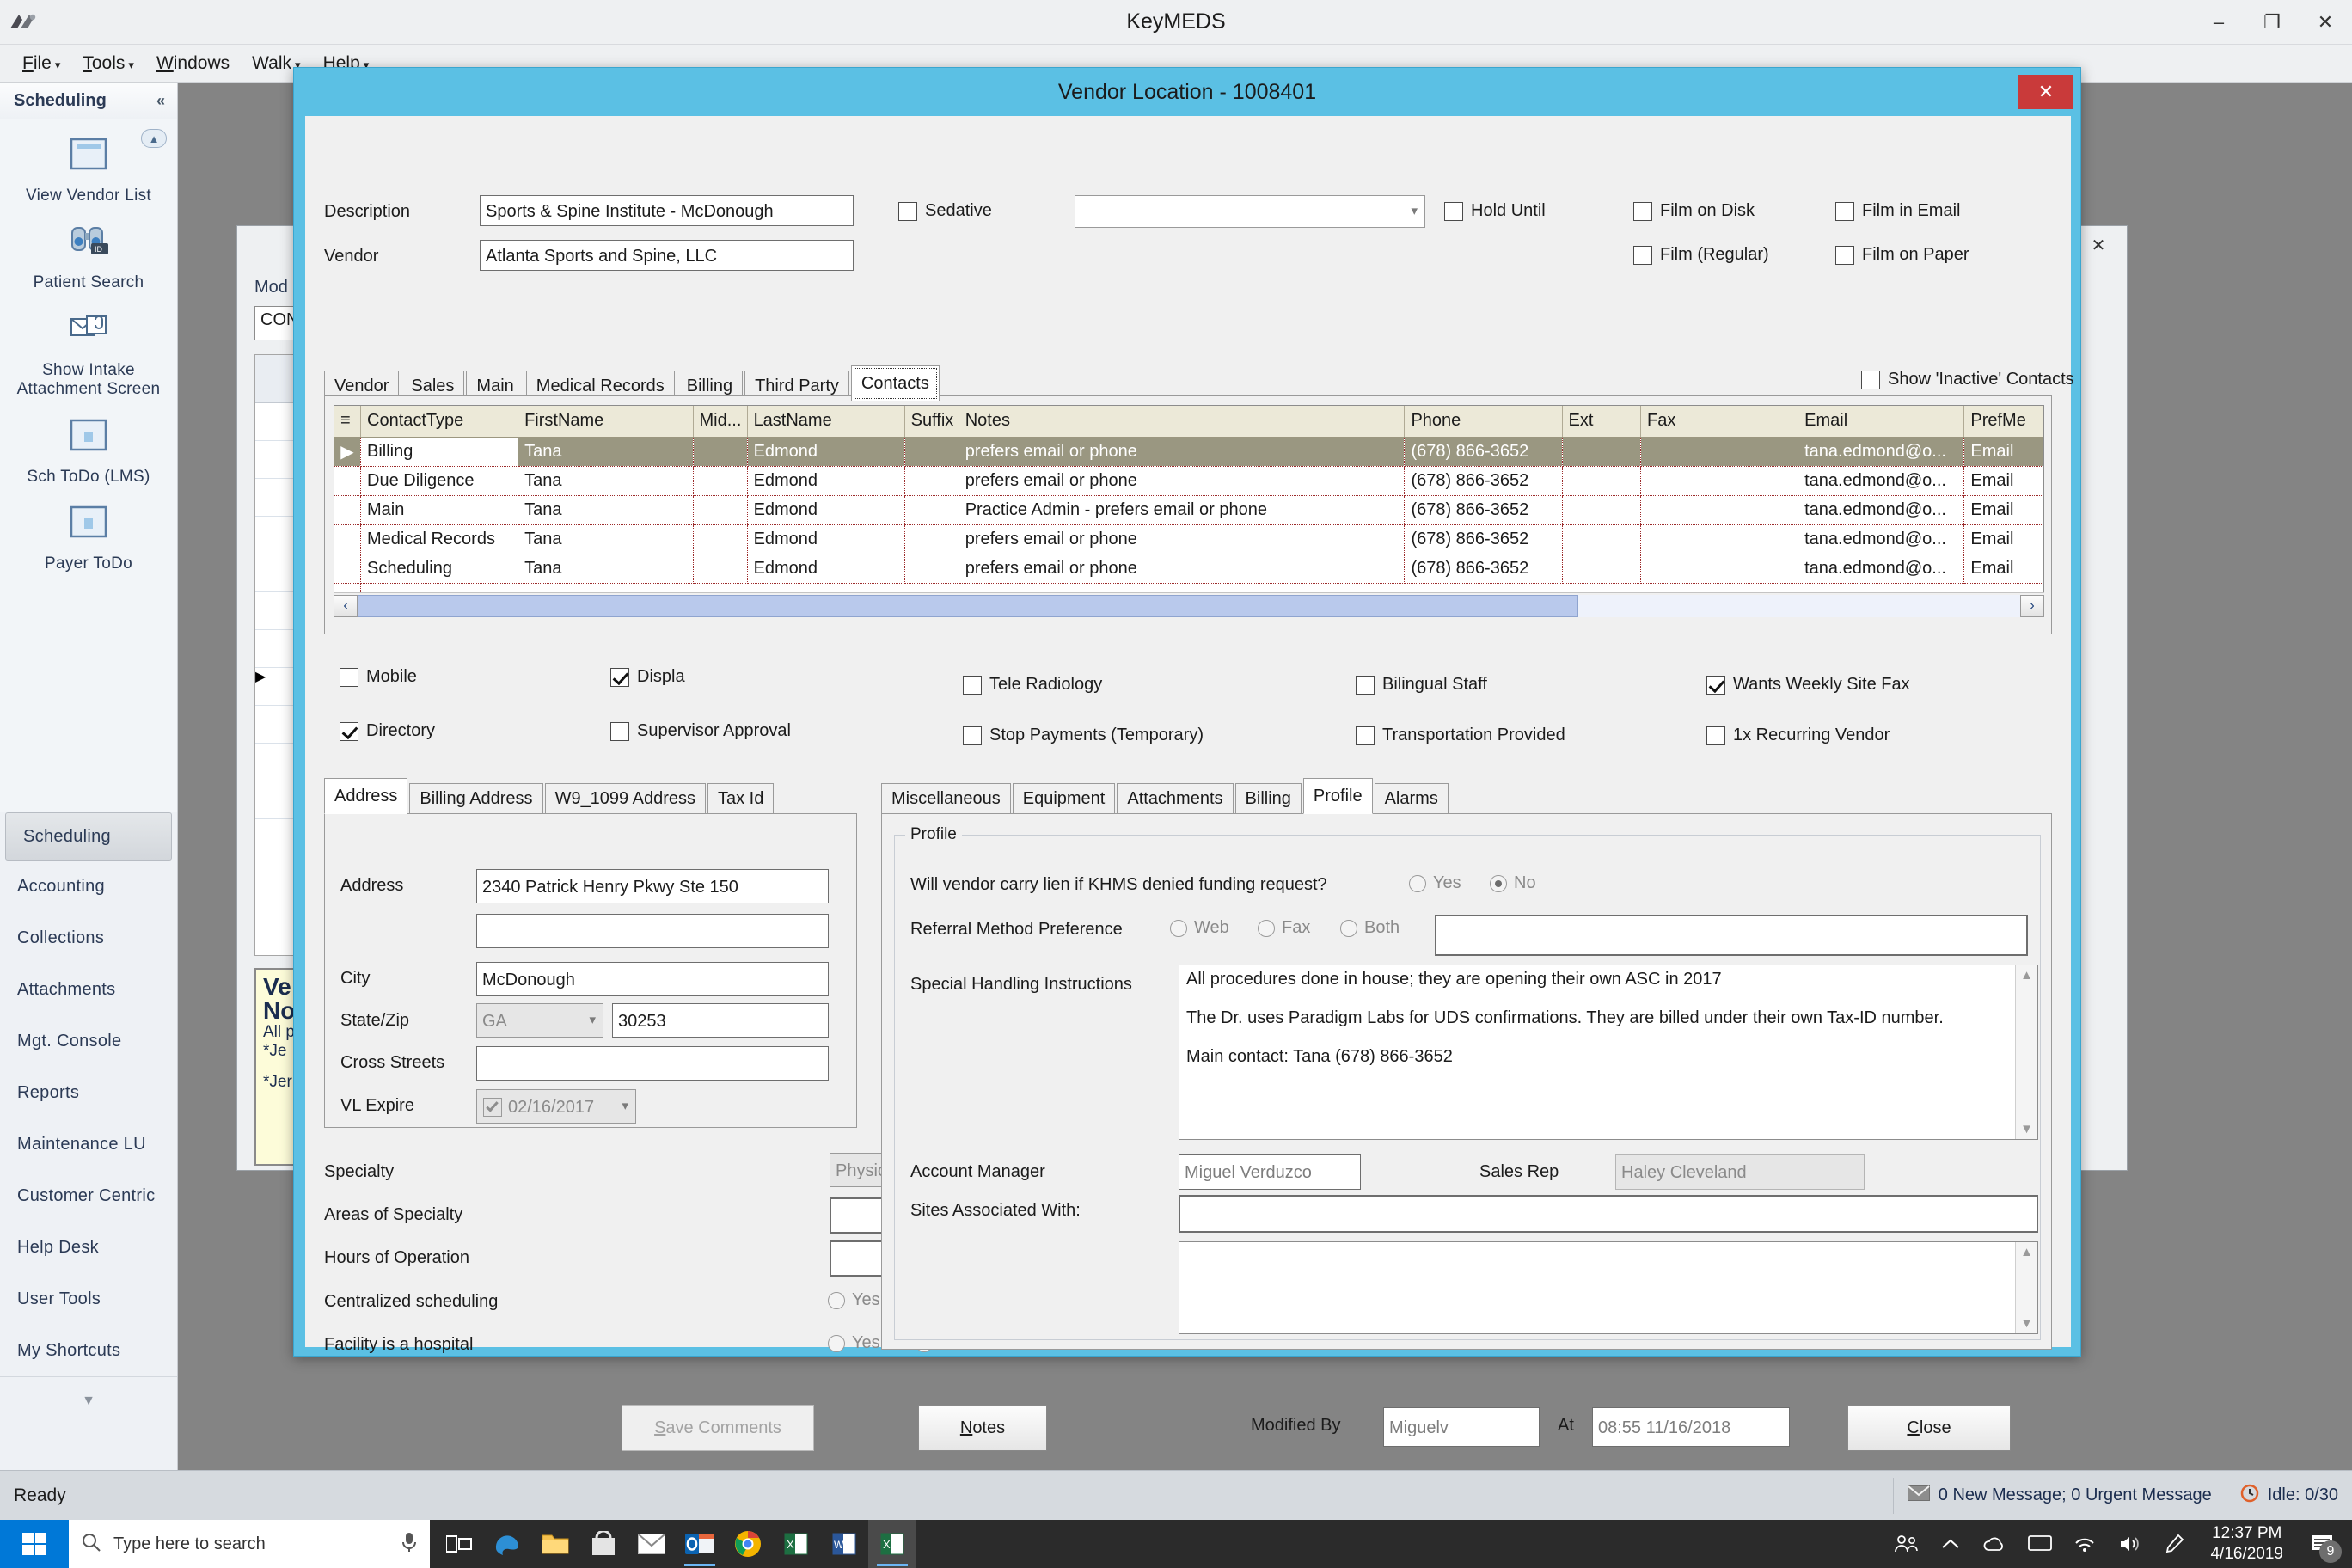  What do you see at coordinates (1175, 798) in the screenshot?
I see `tab-attachments: Attachments` at bounding box center [1175, 798].